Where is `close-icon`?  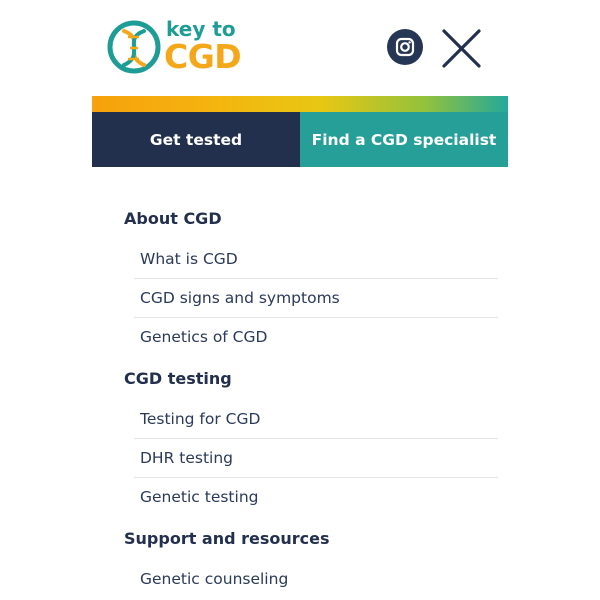 close-icon is located at coordinates (461, 48).